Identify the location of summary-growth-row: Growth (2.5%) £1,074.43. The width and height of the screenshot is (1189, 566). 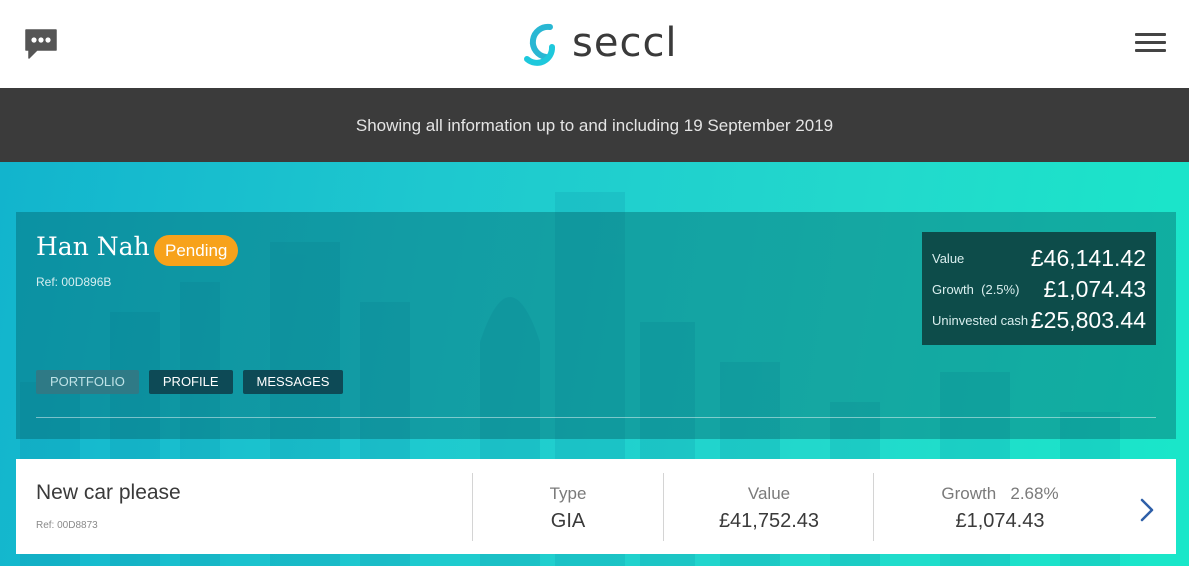
(1039, 289).